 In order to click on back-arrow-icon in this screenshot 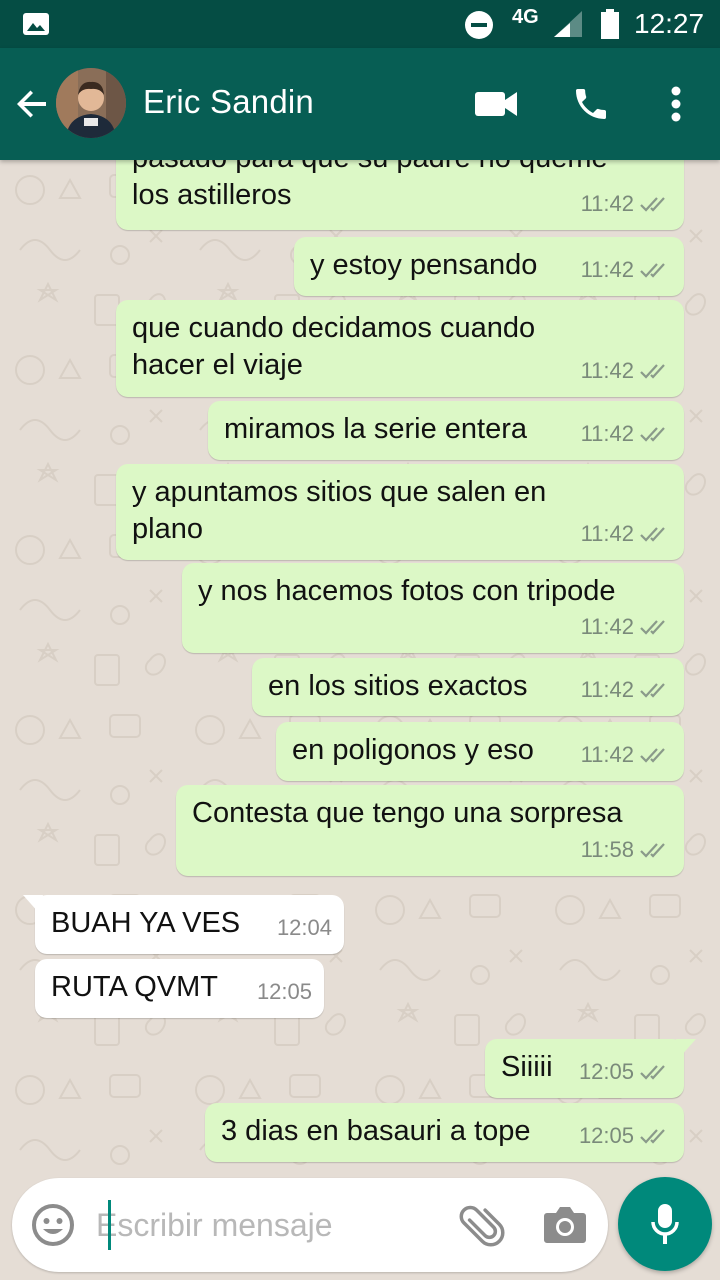, I will do `click(31, 104)`.